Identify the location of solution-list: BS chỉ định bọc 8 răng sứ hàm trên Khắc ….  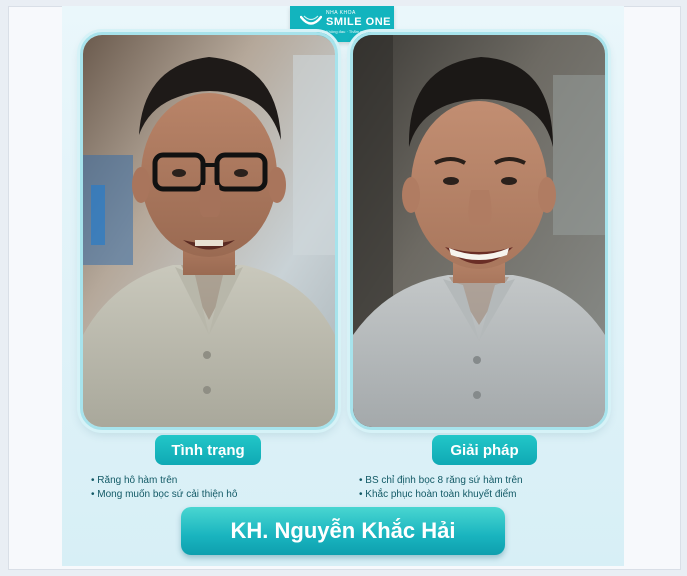
(441, 488).